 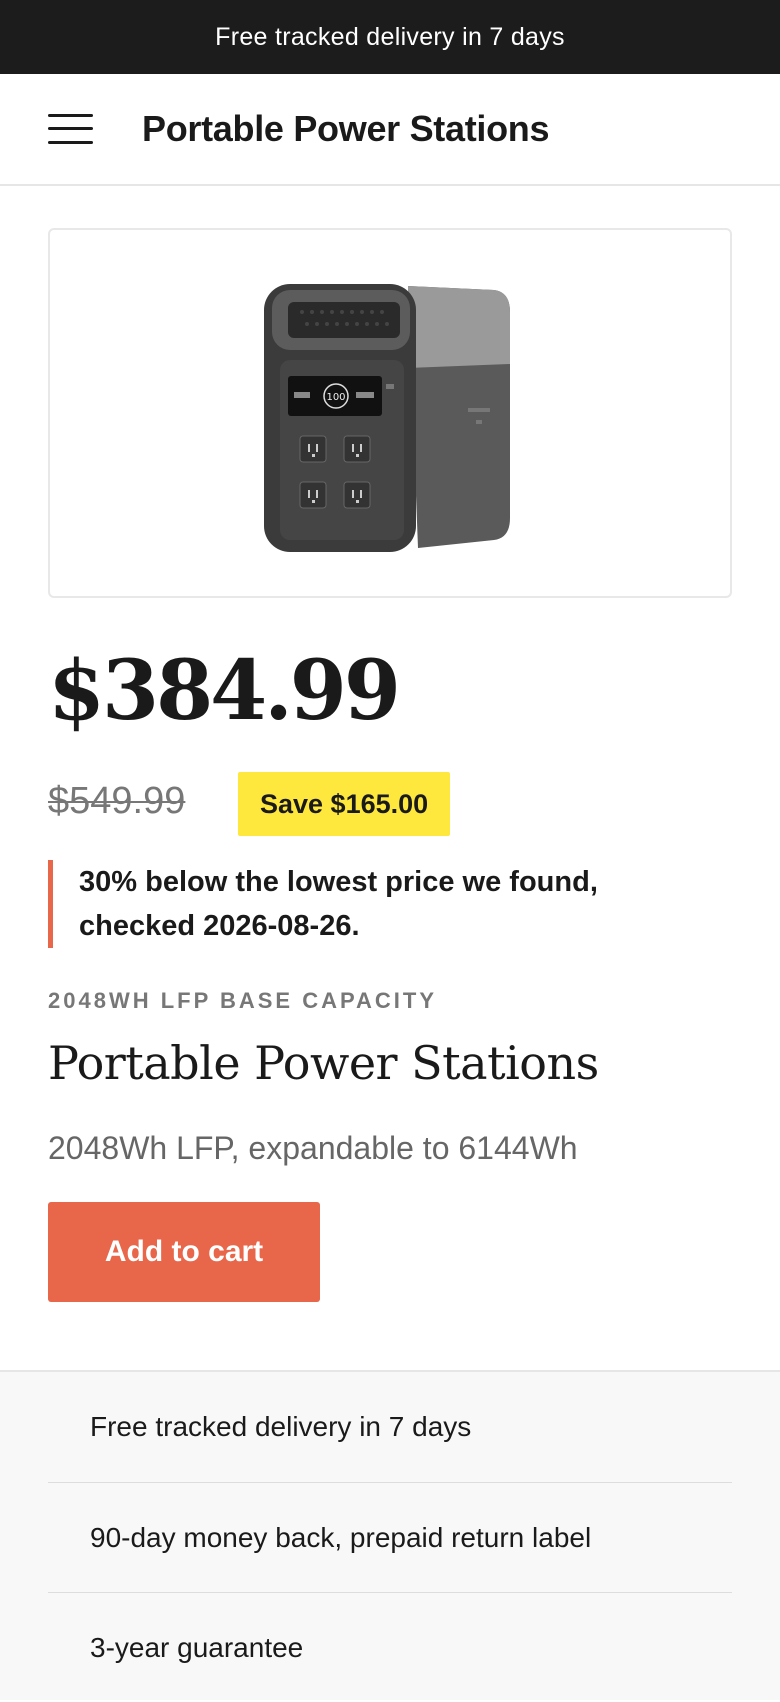 I want to click on display-readout: 100, so click(x=335, y=397).